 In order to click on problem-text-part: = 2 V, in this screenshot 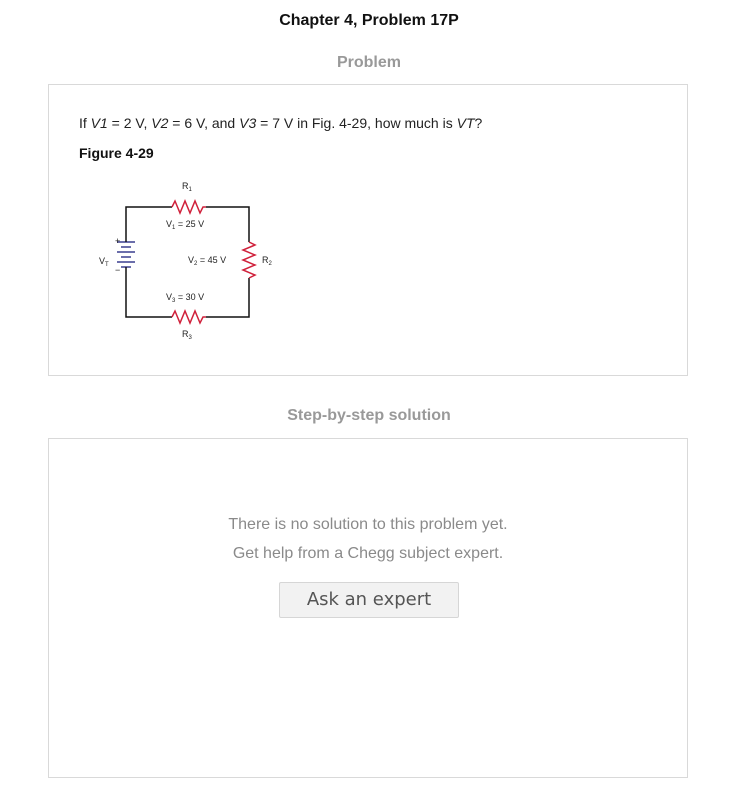, I will do `click(129, 123)`.